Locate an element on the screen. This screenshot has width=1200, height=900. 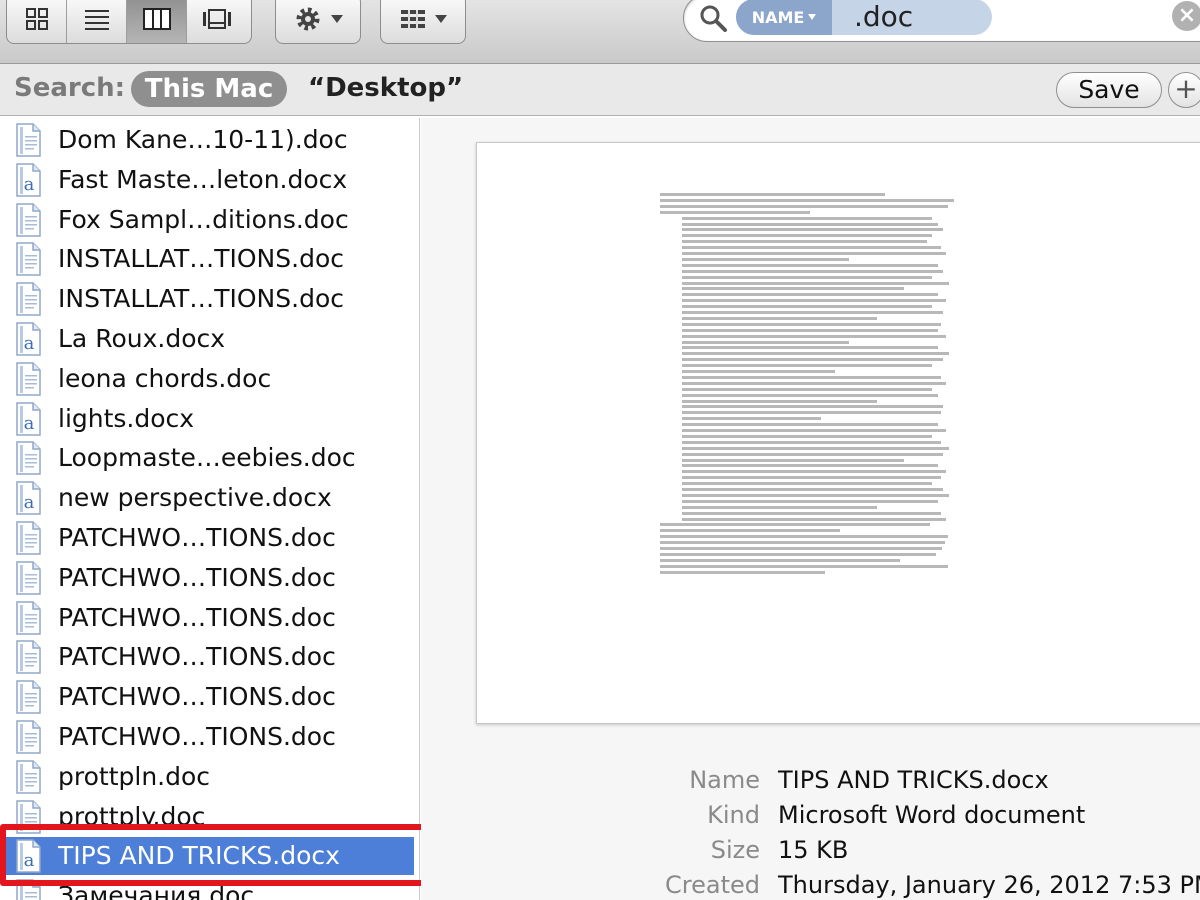
file-row: Loopmaste…eebies.doc is located at coordinates (209, 458).